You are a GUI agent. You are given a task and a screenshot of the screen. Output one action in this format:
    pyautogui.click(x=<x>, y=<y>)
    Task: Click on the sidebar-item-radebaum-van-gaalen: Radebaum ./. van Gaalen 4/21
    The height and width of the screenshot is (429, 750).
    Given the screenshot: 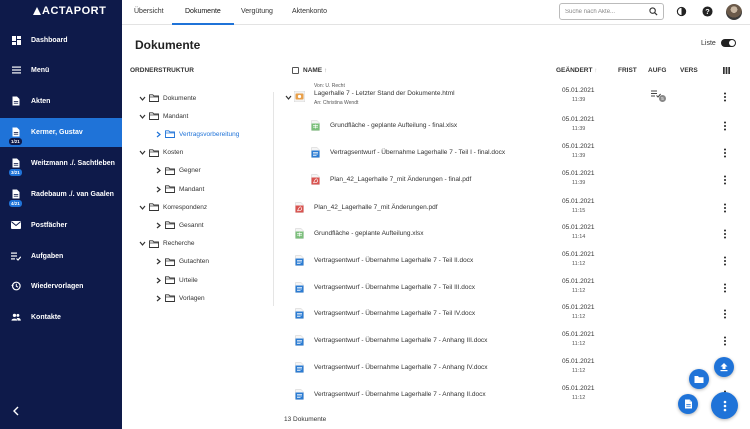 What is the action you would take?
    pyautogui.click(x=61, y=194)
    